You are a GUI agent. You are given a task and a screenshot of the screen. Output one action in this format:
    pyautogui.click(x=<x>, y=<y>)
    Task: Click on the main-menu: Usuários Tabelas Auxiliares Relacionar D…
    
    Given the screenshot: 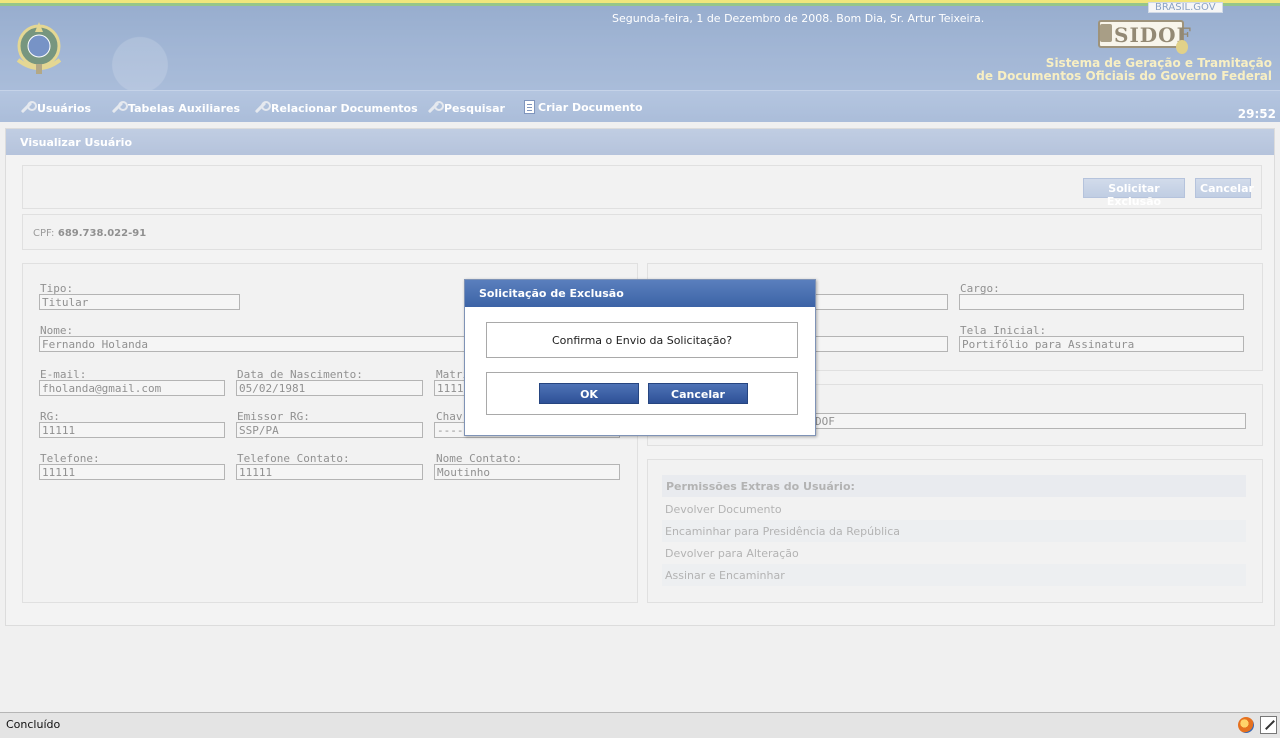 What is the action you would take?
    pyautogui.click(x=640, y=106)
    